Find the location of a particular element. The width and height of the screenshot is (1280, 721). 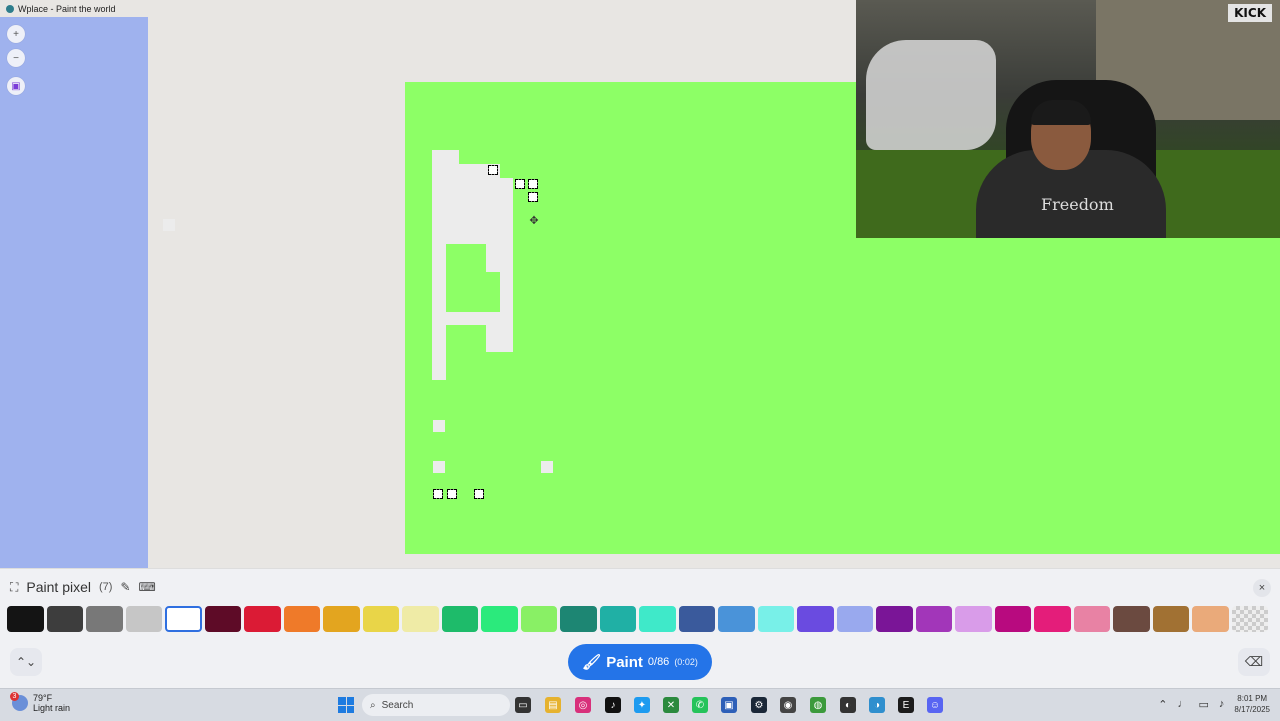

eraser-icon: ⌫ is located at coordinates (1254, 661).